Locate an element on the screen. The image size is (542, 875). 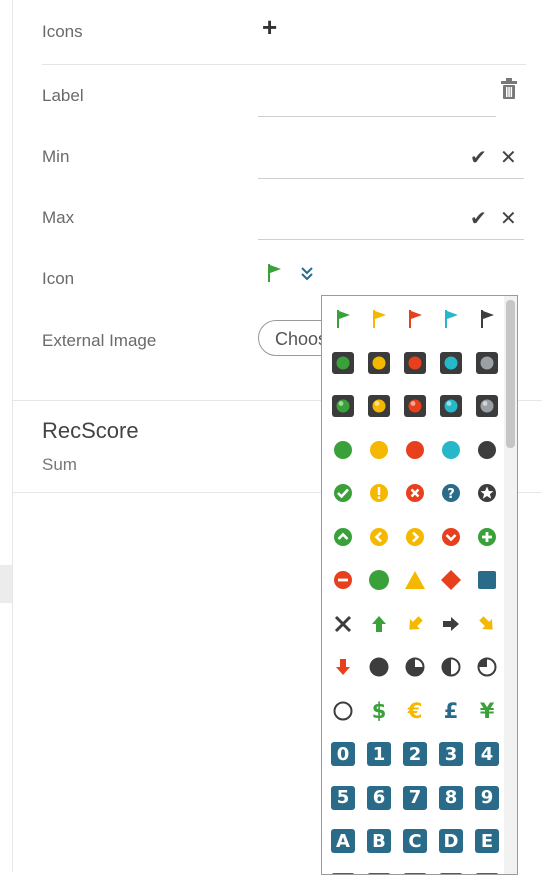
pie-quarter-icon is located at coordinates (487, 667).